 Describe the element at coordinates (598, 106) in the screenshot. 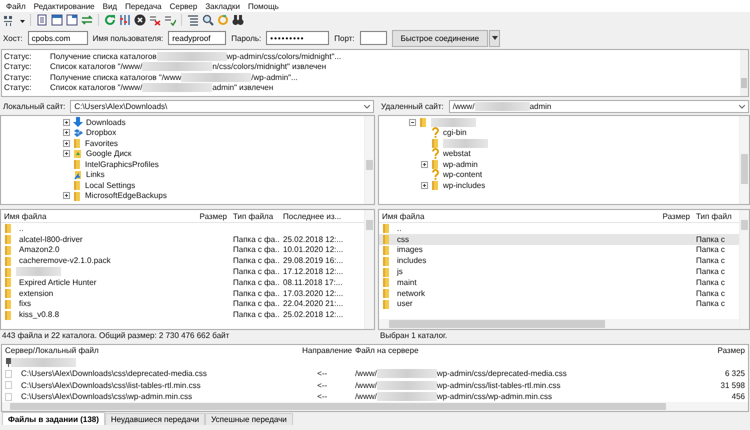

I see `path-field: /www/ admin` at that location.